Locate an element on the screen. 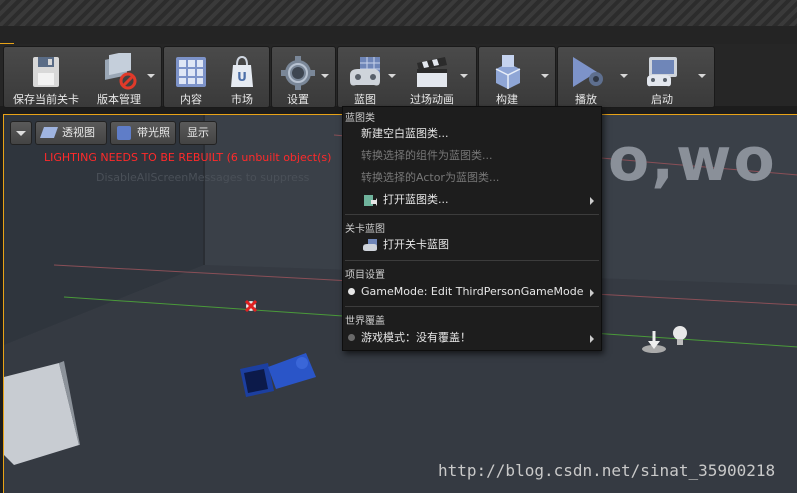  content-button: 内容 is located at coordinates (191, 77).